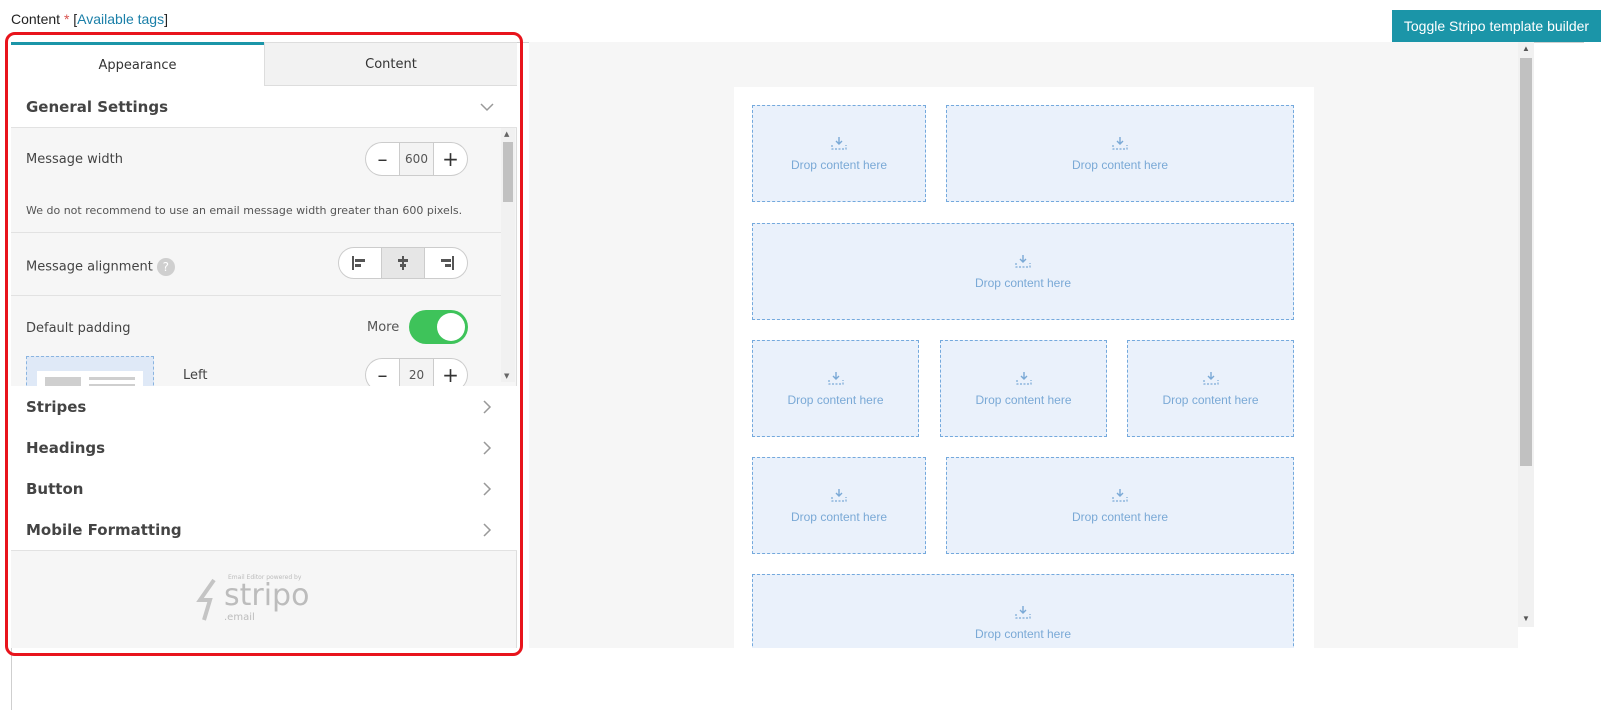 The width and height of the screenshot is (1619, 710). I want to click on align-right-icon, so click(447, 263).